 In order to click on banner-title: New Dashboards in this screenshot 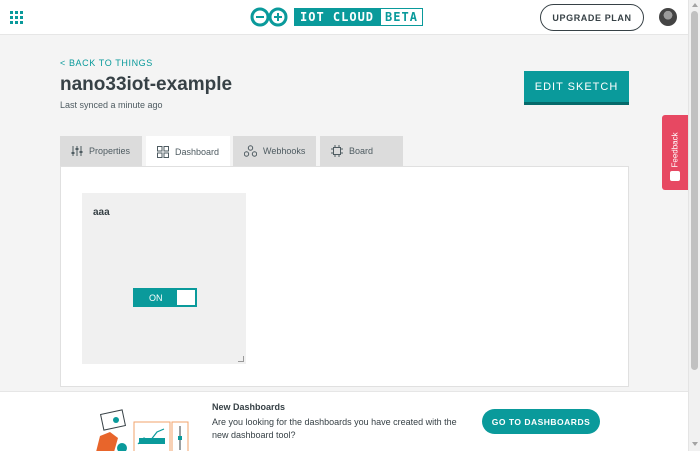, I will do `click(249, 407)`.